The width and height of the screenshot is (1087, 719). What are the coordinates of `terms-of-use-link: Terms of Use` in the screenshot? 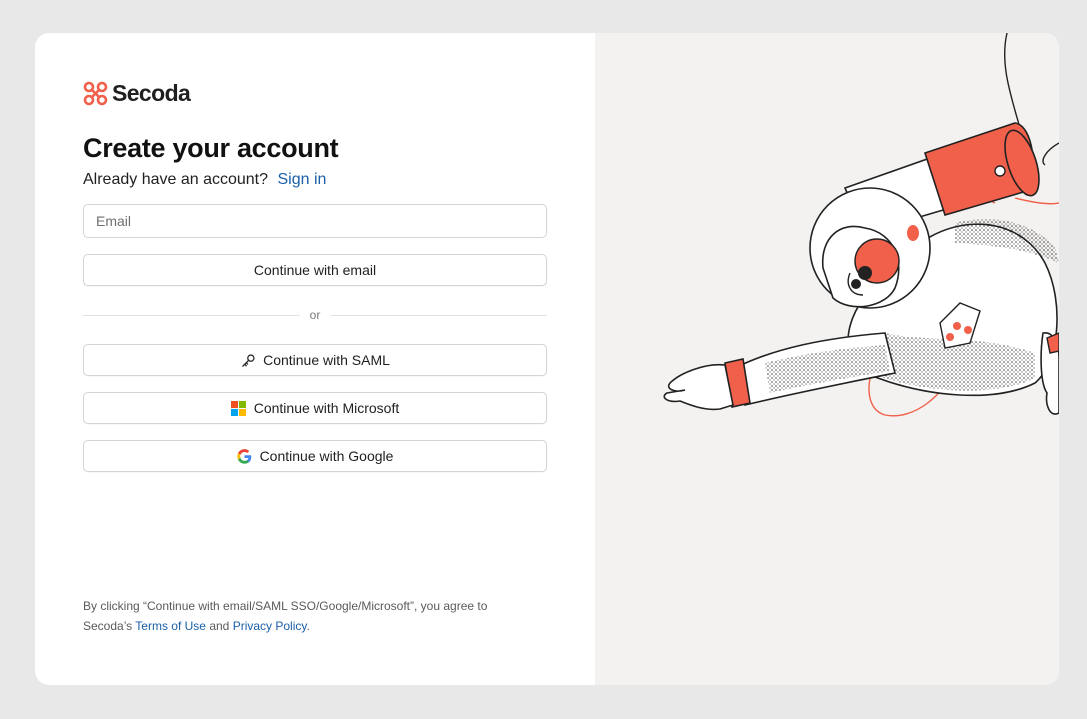 It's located at (170, 626).